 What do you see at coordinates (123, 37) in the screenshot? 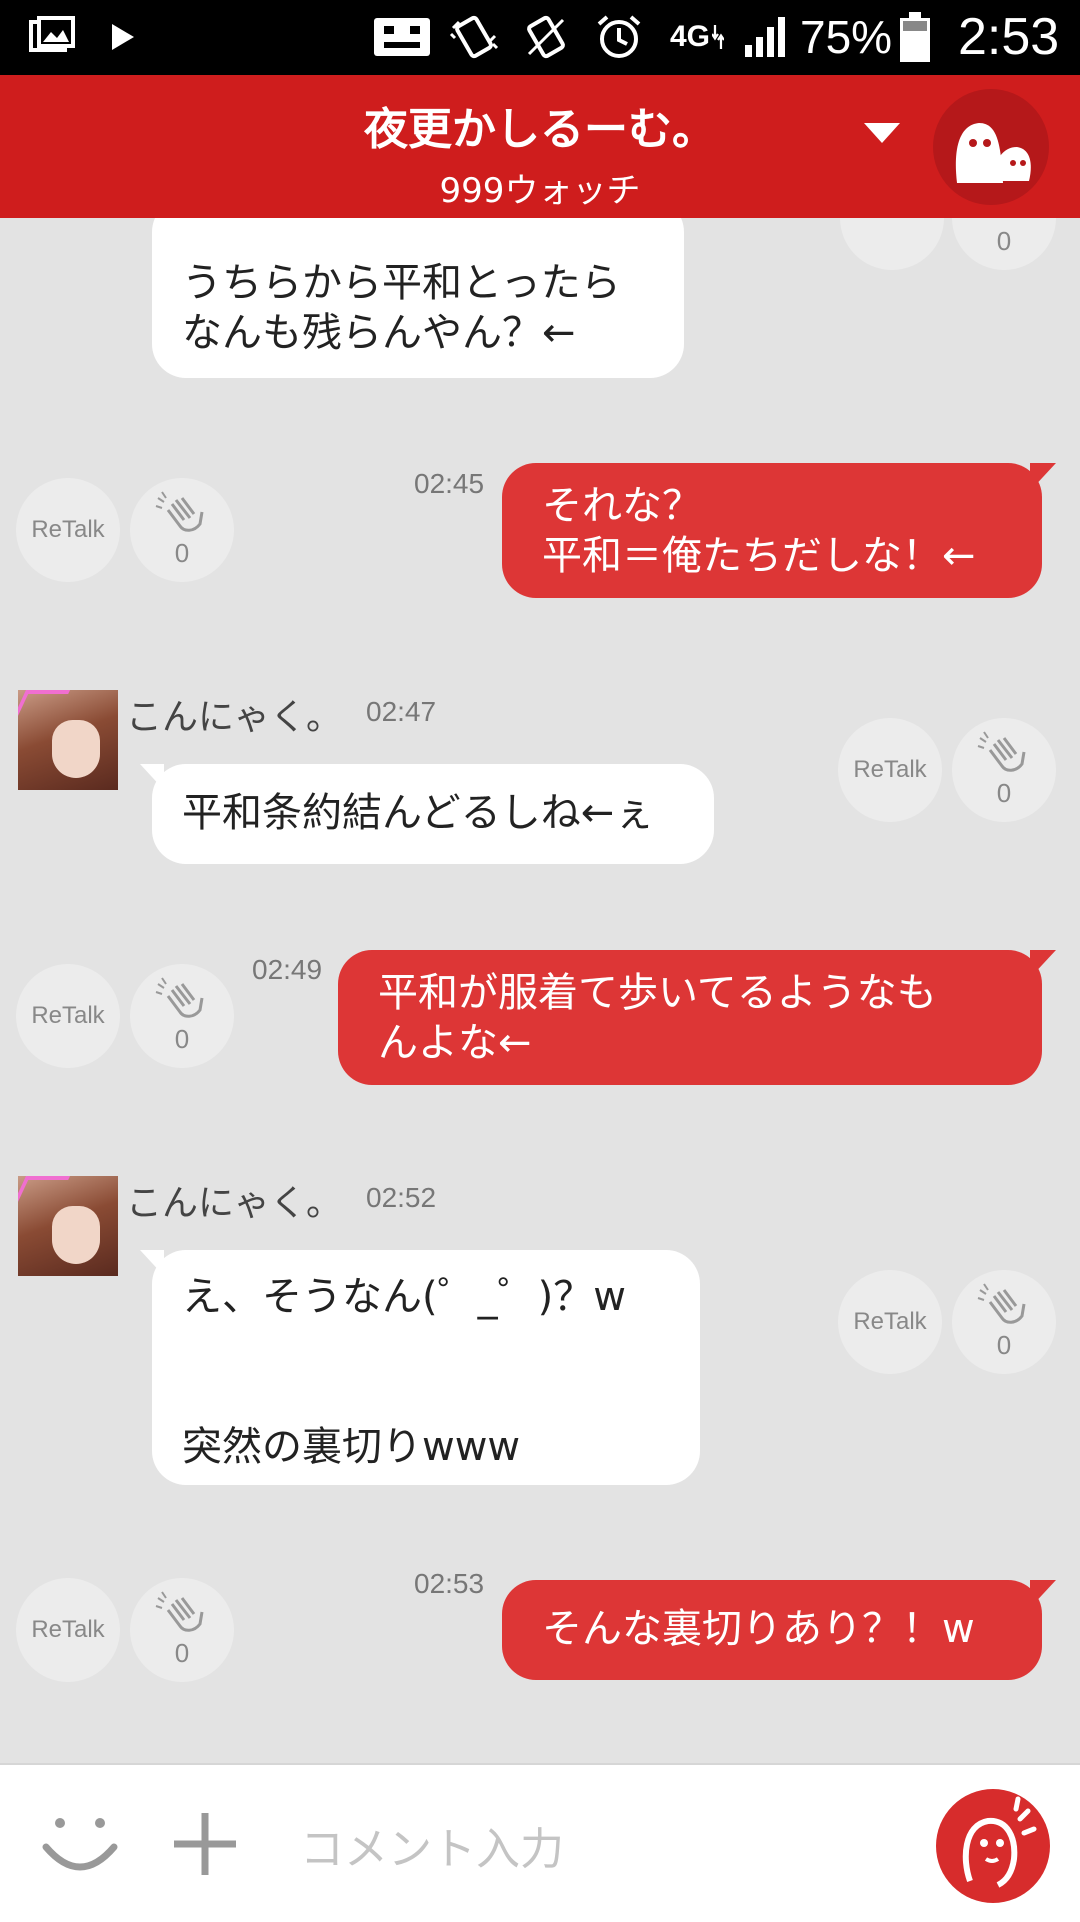
I see `play-notification-icon` at bounding box center [123, 37].